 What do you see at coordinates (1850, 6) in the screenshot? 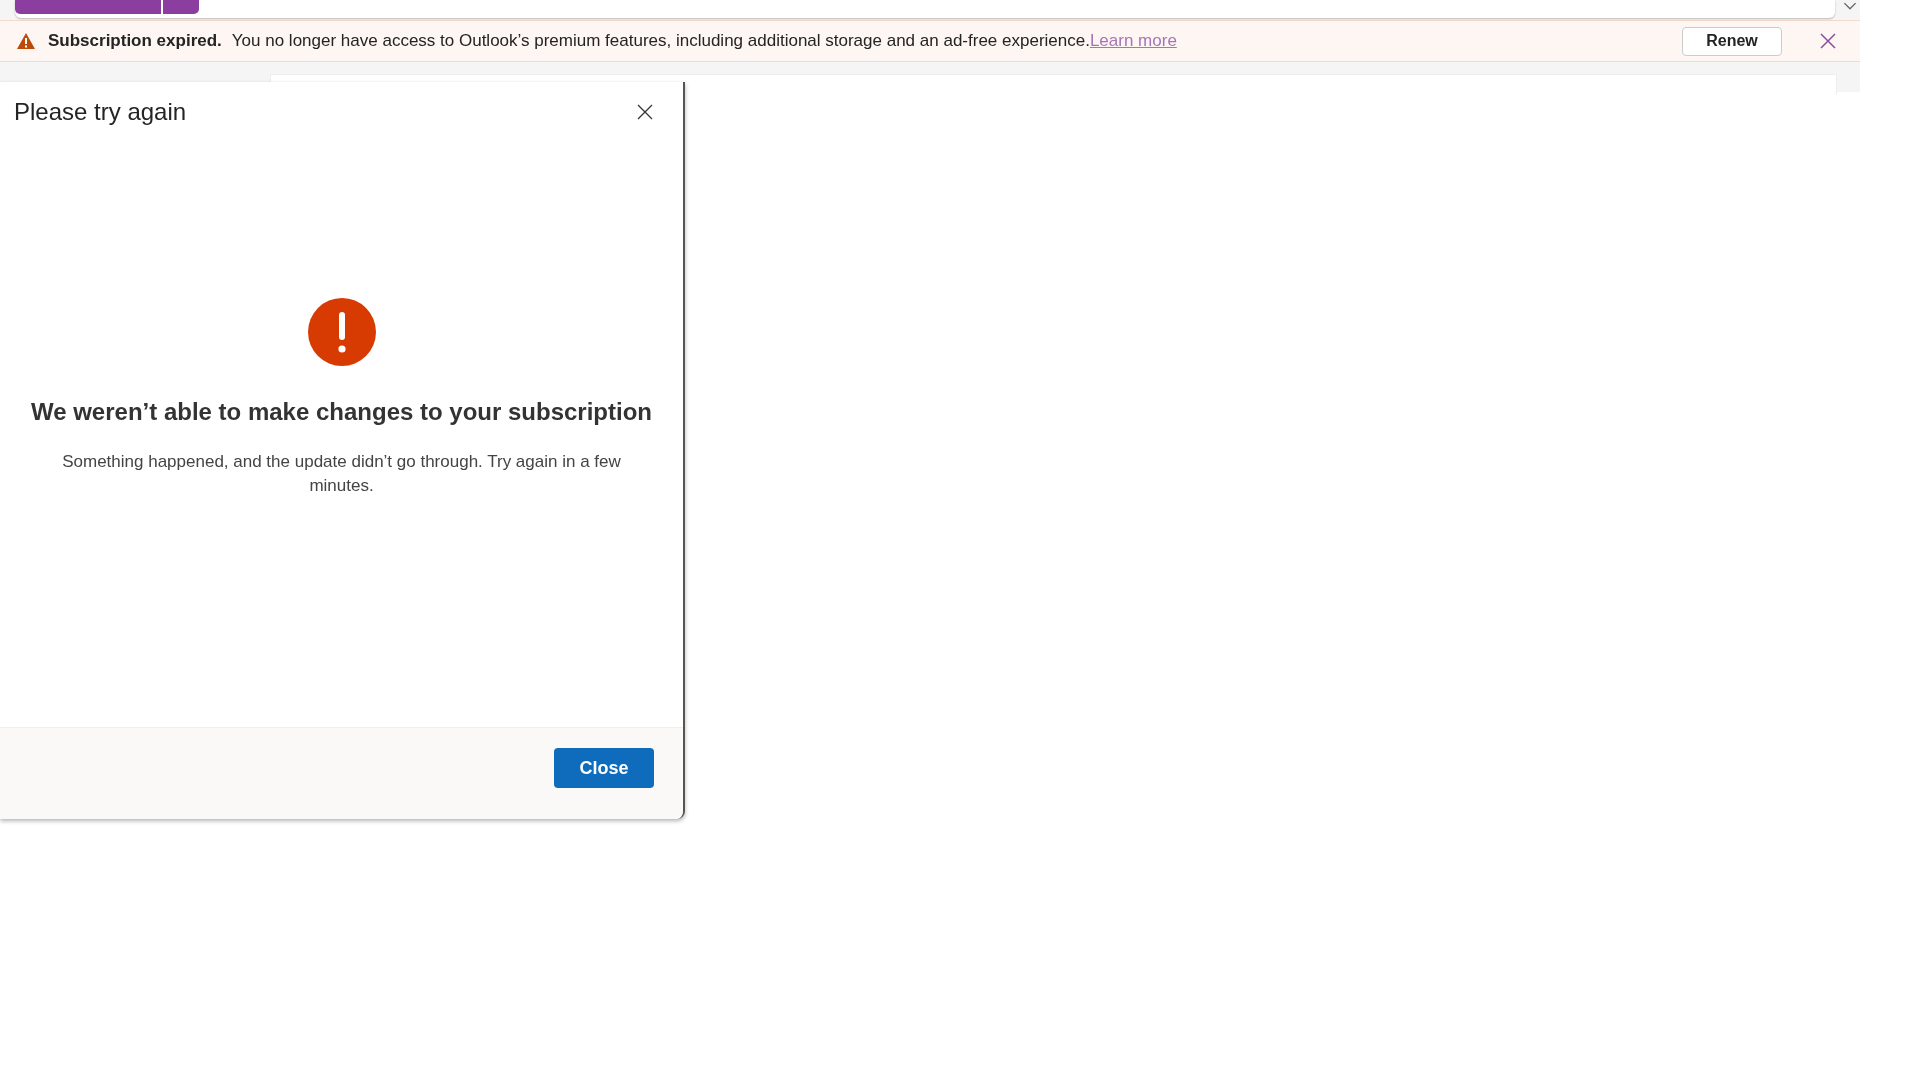
I see `chevron-down-icon` at bounding box center [1850, 6].